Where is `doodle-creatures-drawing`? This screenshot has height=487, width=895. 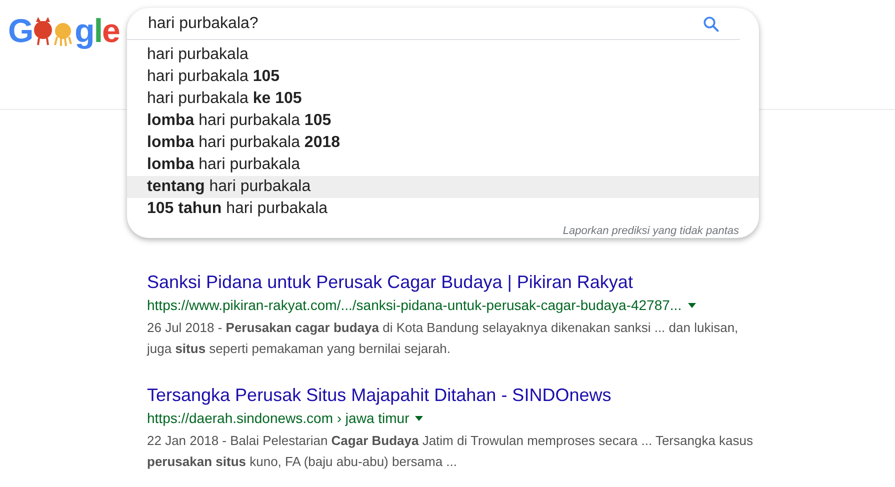 doodle-creatures-drawing is located at coordinates (53, 30).